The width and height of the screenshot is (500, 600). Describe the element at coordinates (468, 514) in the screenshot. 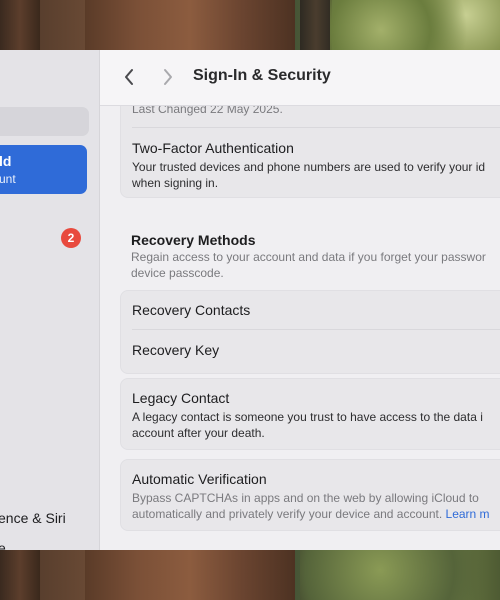

I see `learn-more-link: Learn m` at that location.